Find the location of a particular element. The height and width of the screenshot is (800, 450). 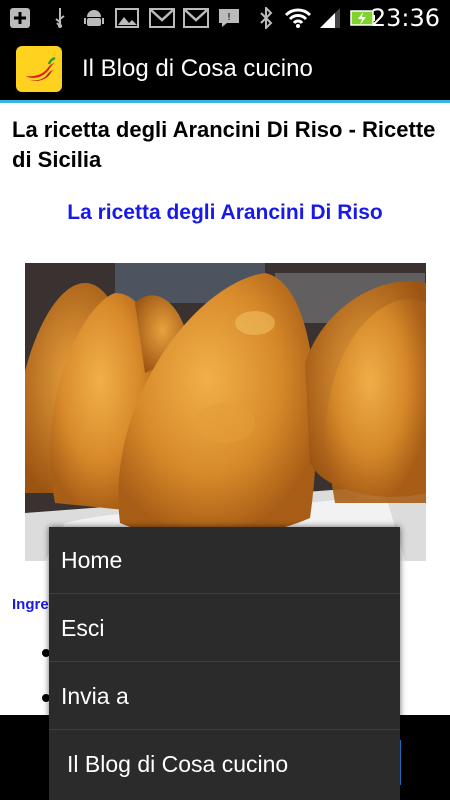

action-bar: Il Blog di Cosa cucino is located at coordinates (225, 70).